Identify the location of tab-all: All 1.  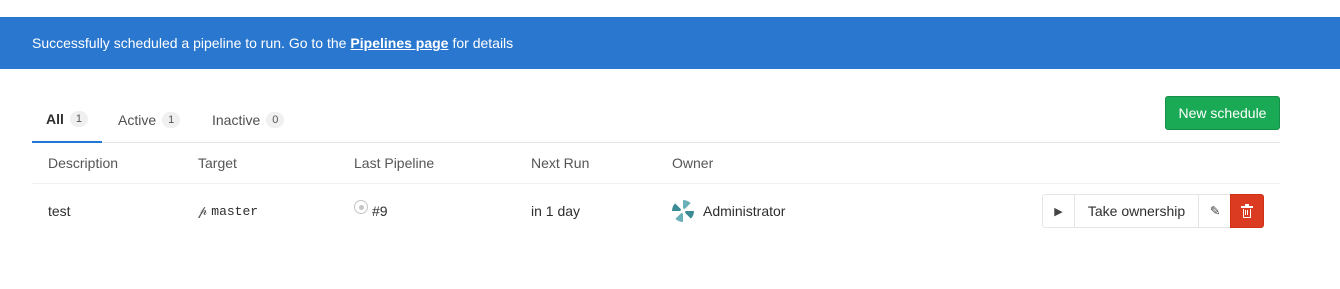
(67, 119).